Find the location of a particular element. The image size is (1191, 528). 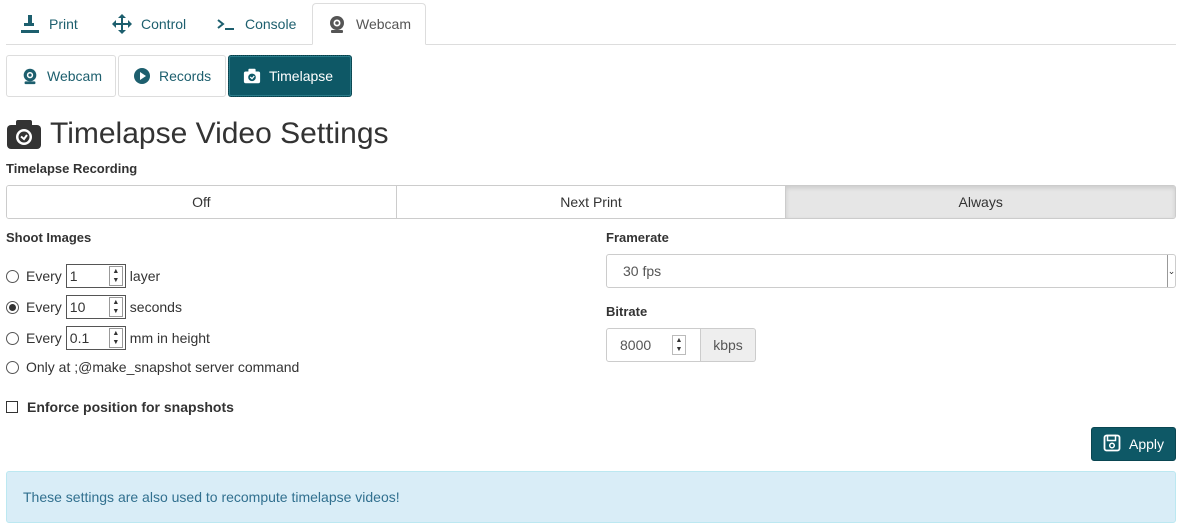

shoot-option-command: Only at ;@make_snapshot server command is located at coordinates (152, 367).